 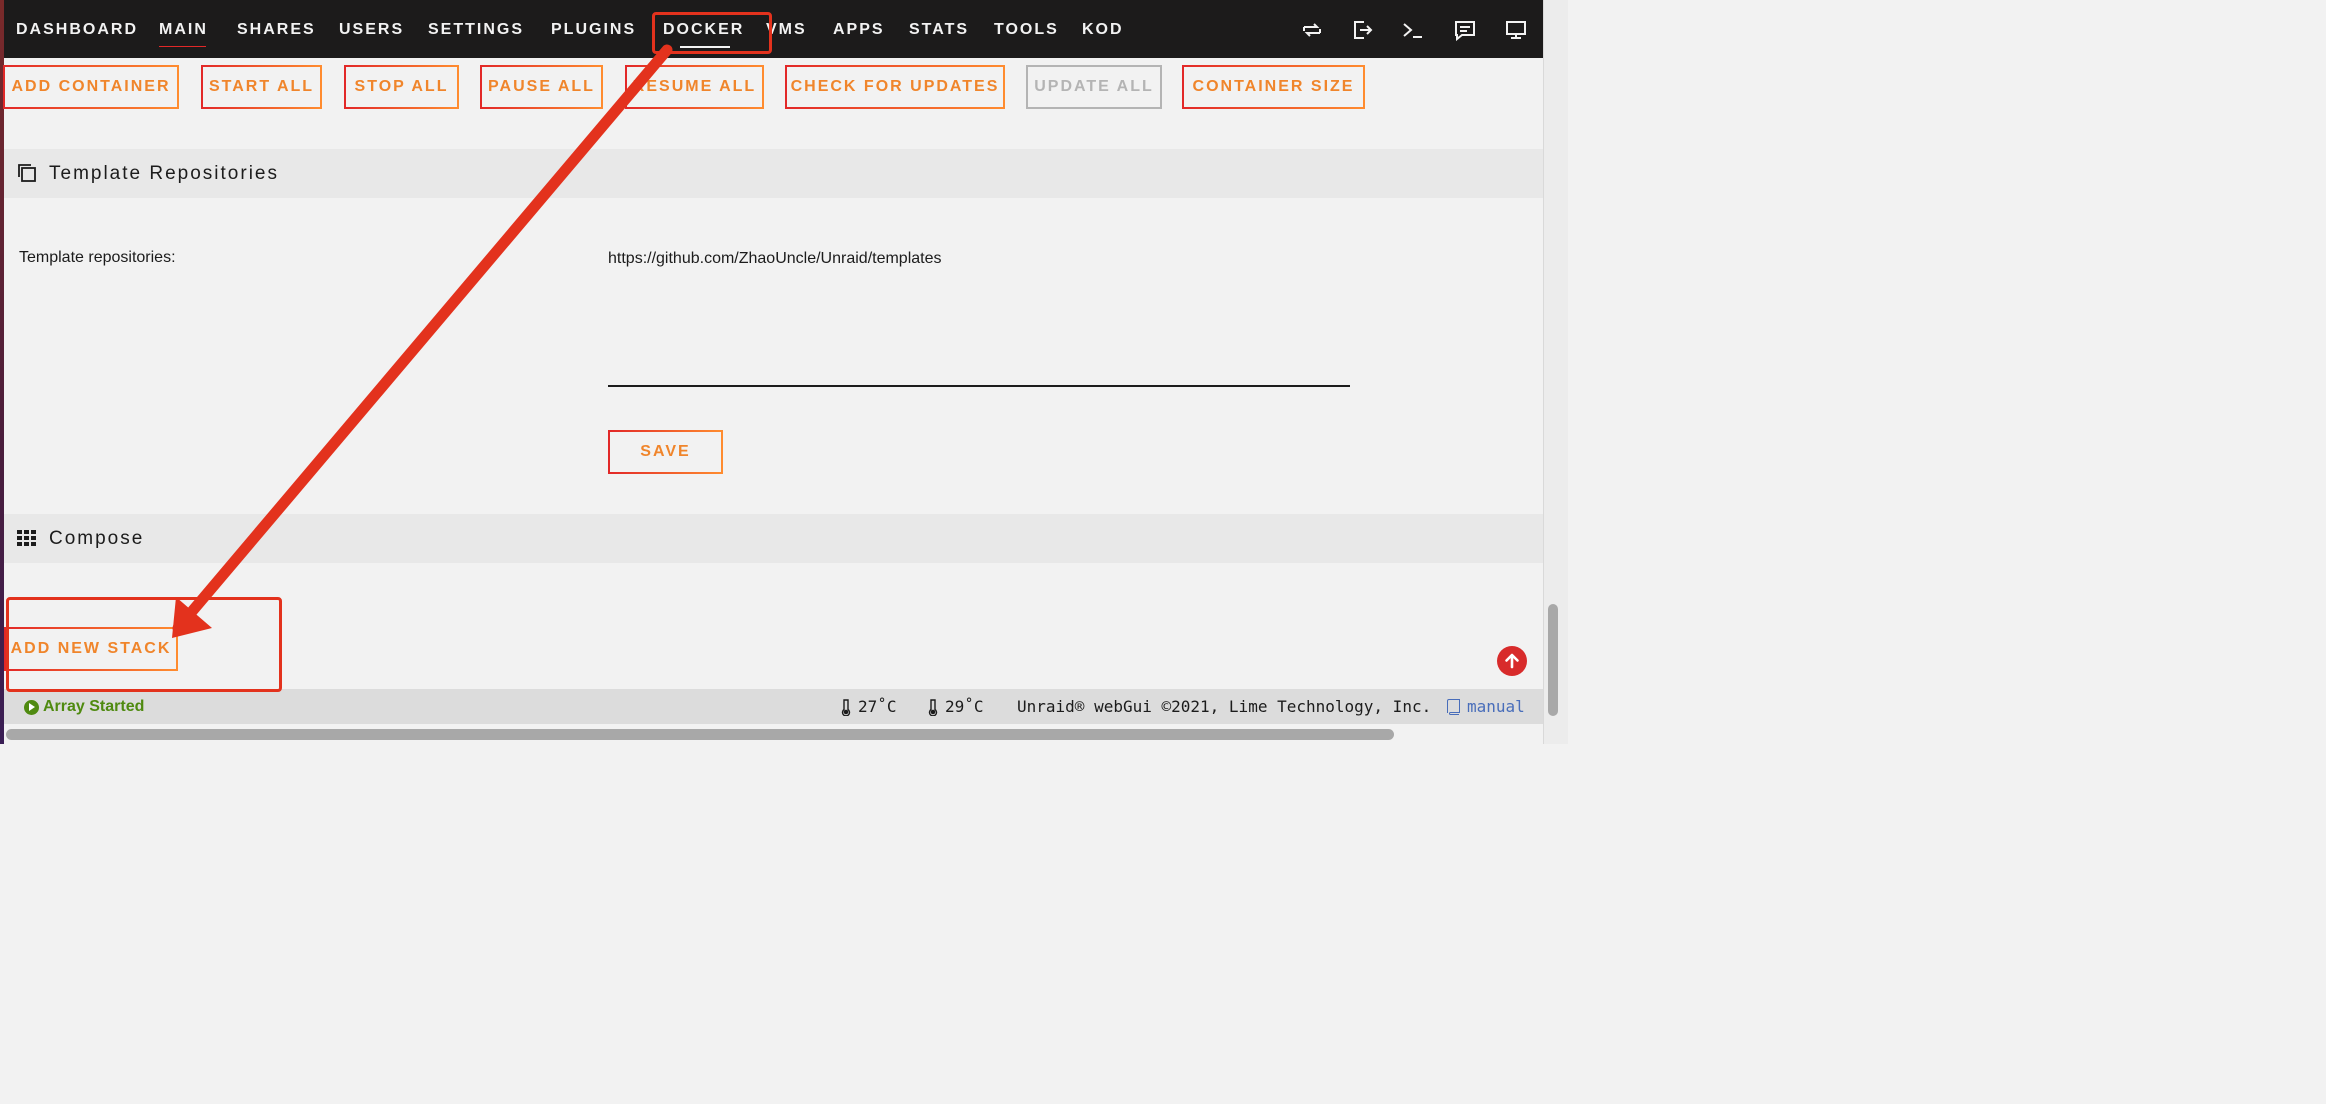 I want to click on horizontal-scrollbar-thumb, so click(x=700, y=734).